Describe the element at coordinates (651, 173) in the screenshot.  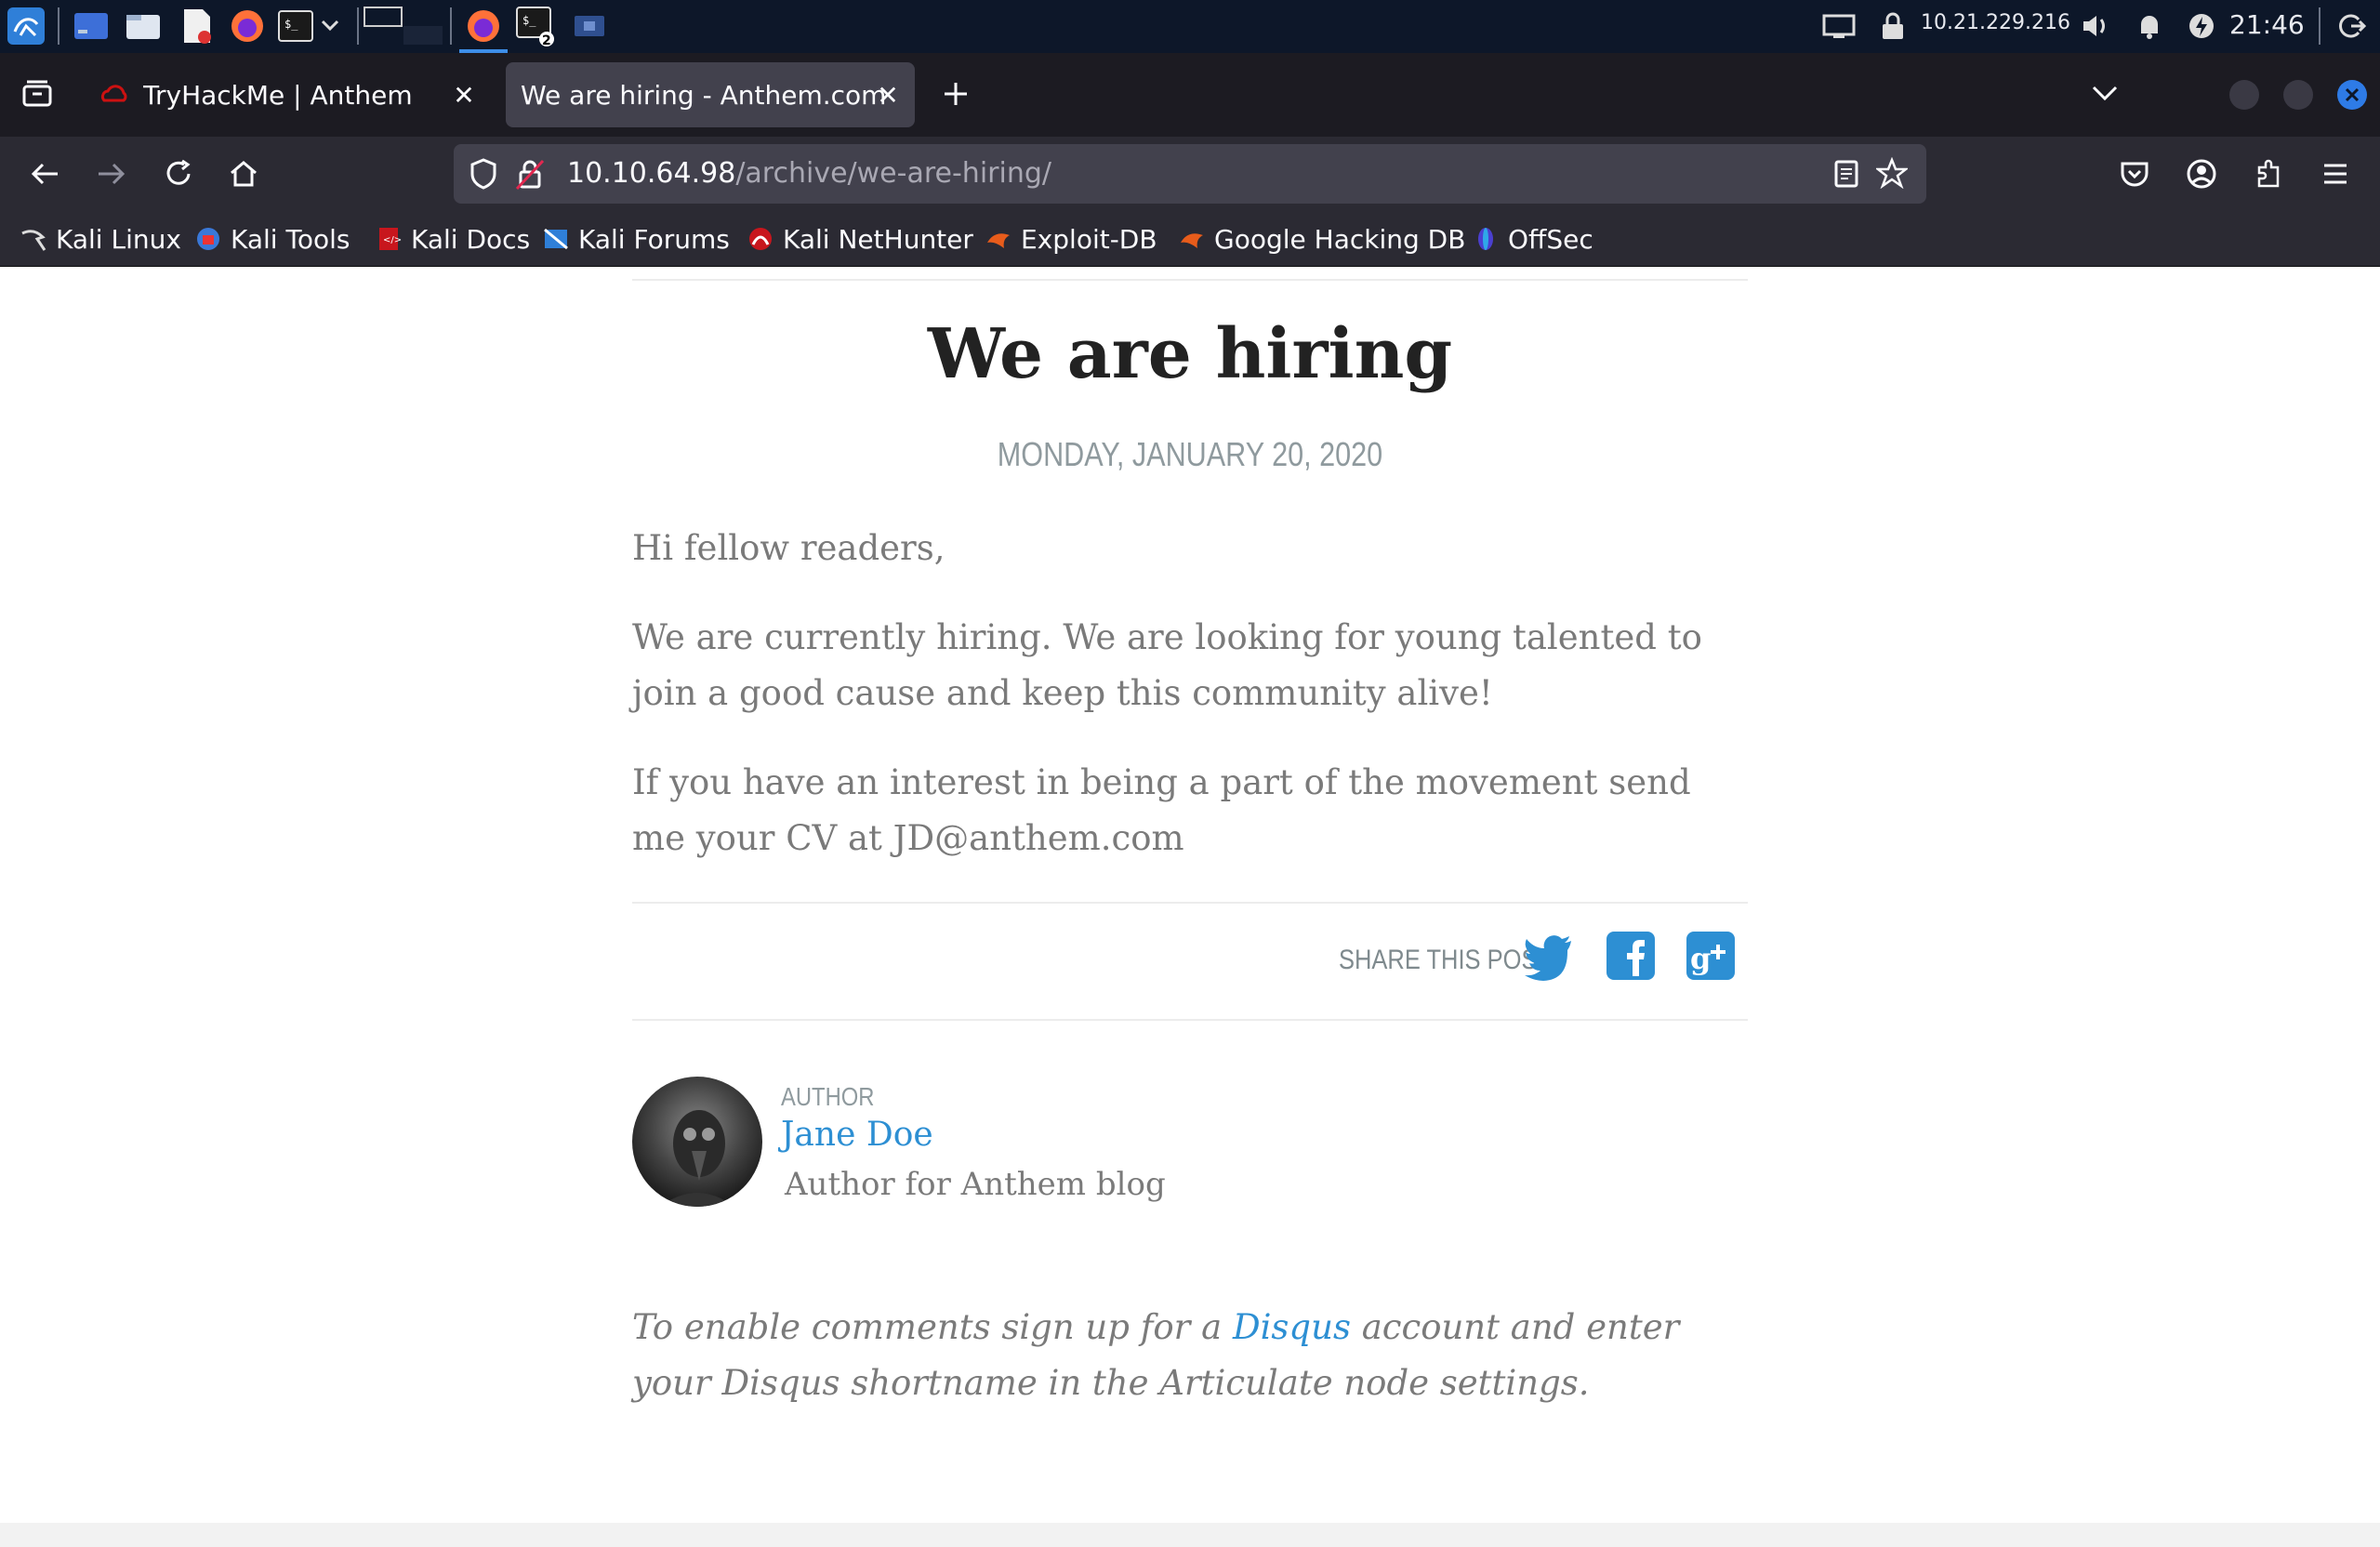
I see `url-host: 10.10.64.98` at that location.